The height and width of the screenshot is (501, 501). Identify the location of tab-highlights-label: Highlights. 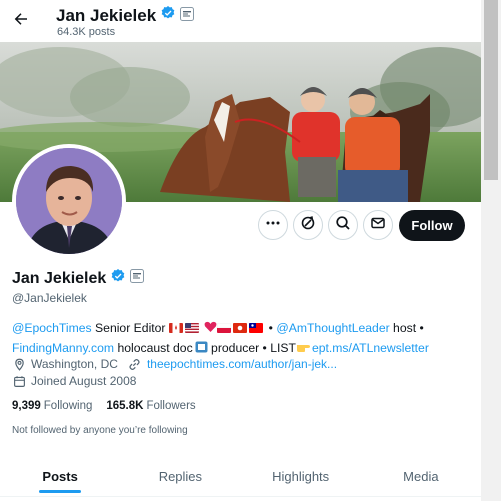
(301, 476).